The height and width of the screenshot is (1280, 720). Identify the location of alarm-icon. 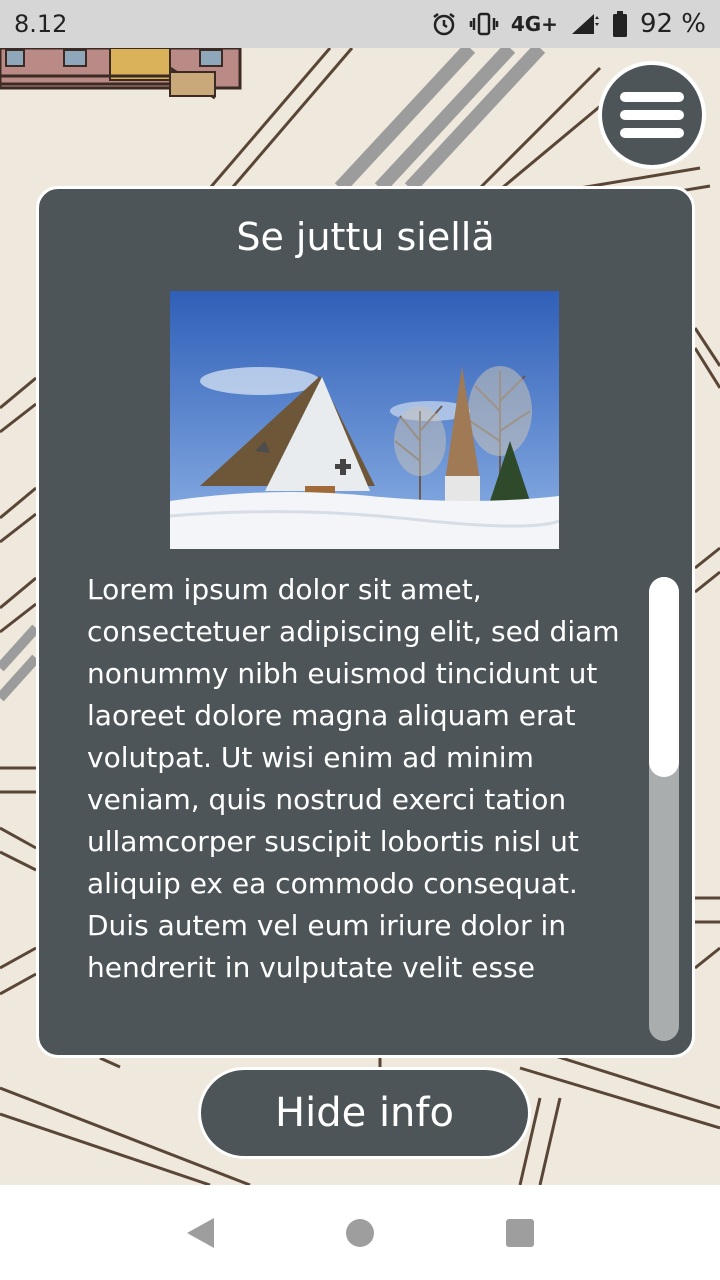
(444, 24).